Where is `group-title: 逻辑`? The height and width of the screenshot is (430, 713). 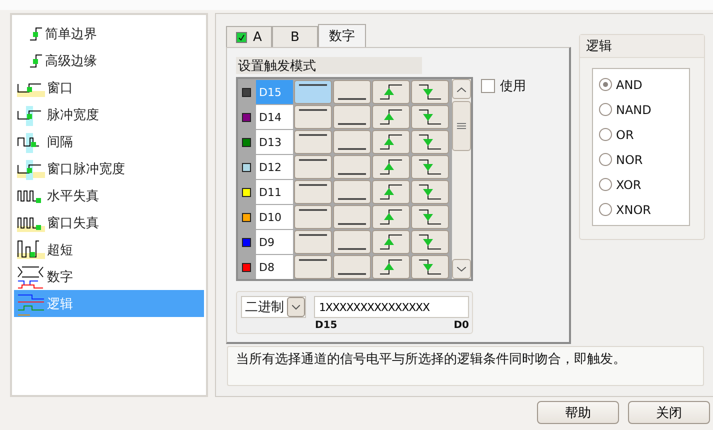 group-title: 逻辑 is located at coordinates (642, 46).